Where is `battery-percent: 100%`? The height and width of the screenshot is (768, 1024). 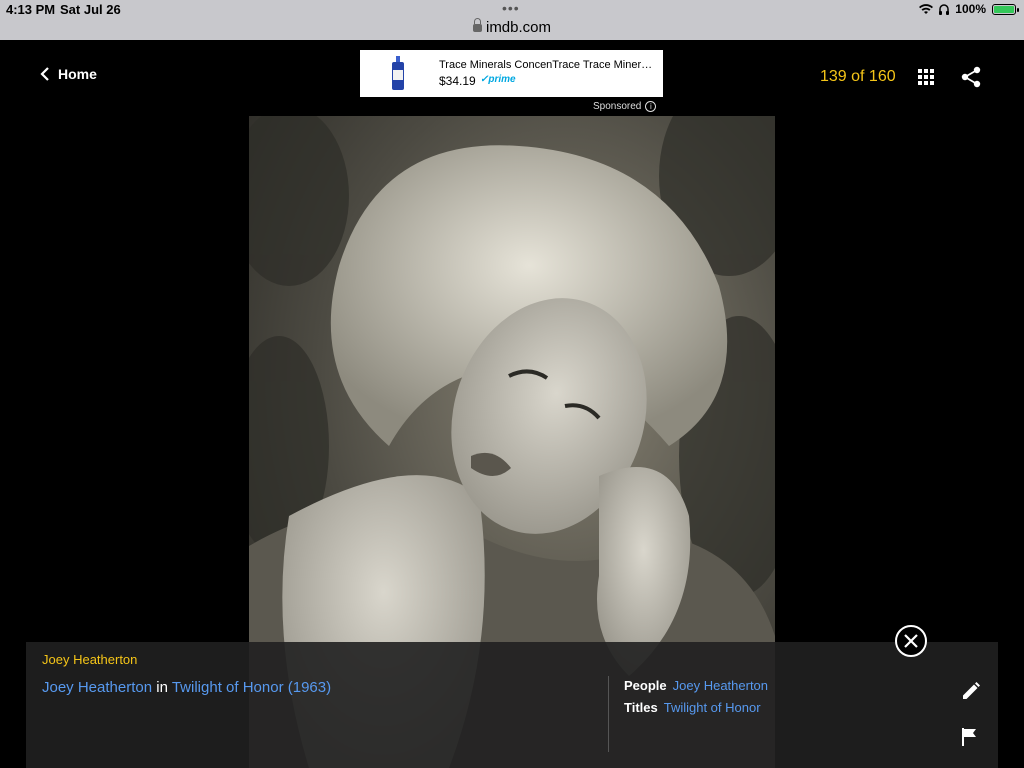
battery-percent: 100% is located at coordinates (970, 9).